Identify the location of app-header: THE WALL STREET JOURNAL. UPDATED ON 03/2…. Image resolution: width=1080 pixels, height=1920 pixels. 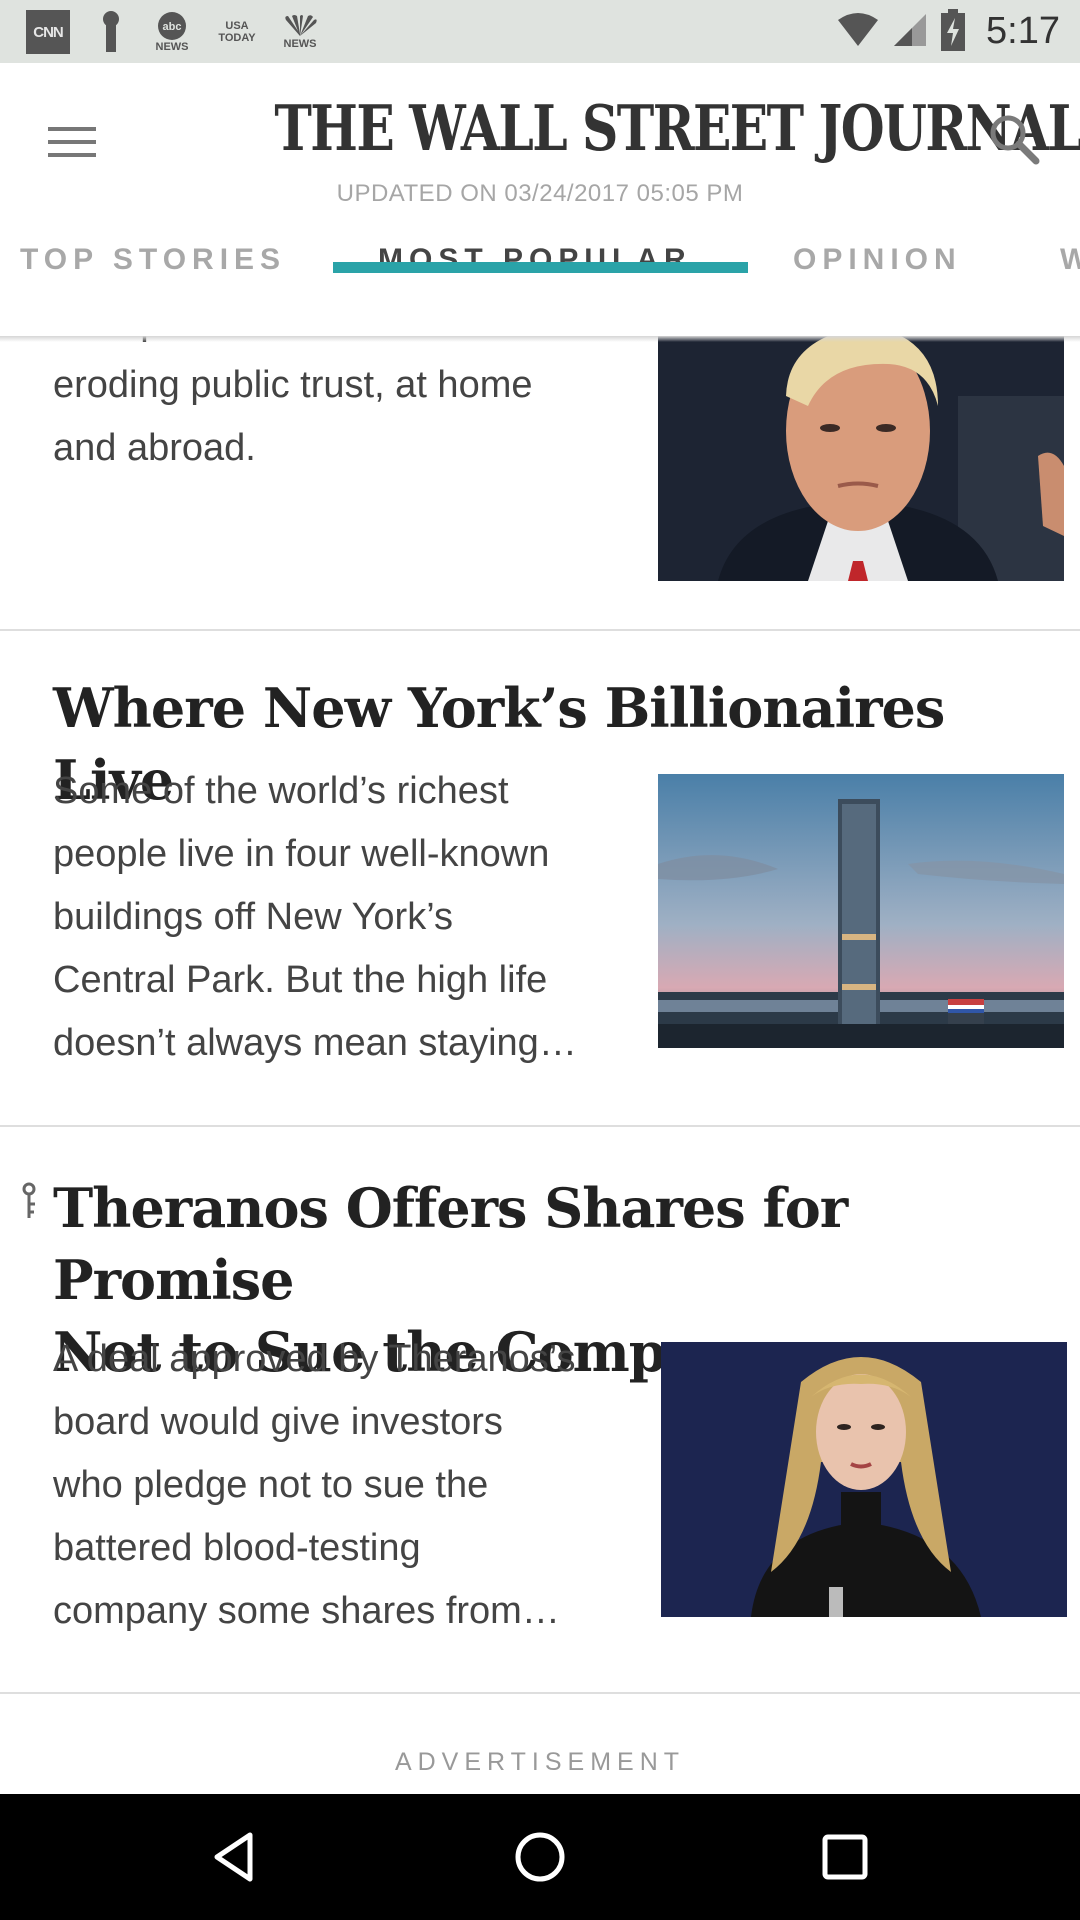
(540, 199).